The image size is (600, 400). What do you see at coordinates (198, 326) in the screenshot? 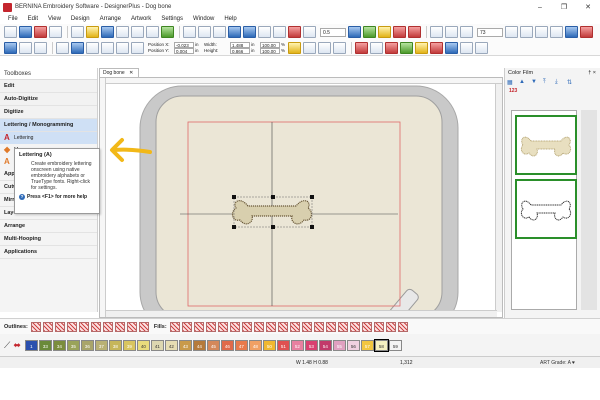
I see `fill-step-icon` at bounding box center [198, 326].